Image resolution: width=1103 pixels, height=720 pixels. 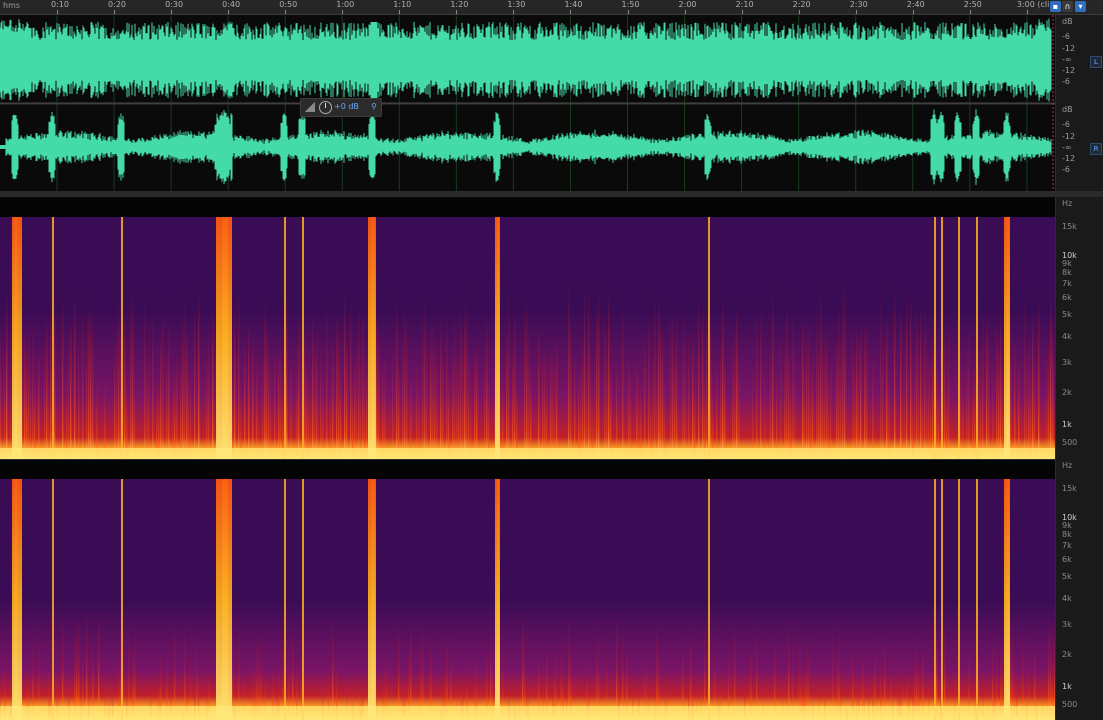 I want to click on channel-badge-right: R, so click(x=1096, y=149).